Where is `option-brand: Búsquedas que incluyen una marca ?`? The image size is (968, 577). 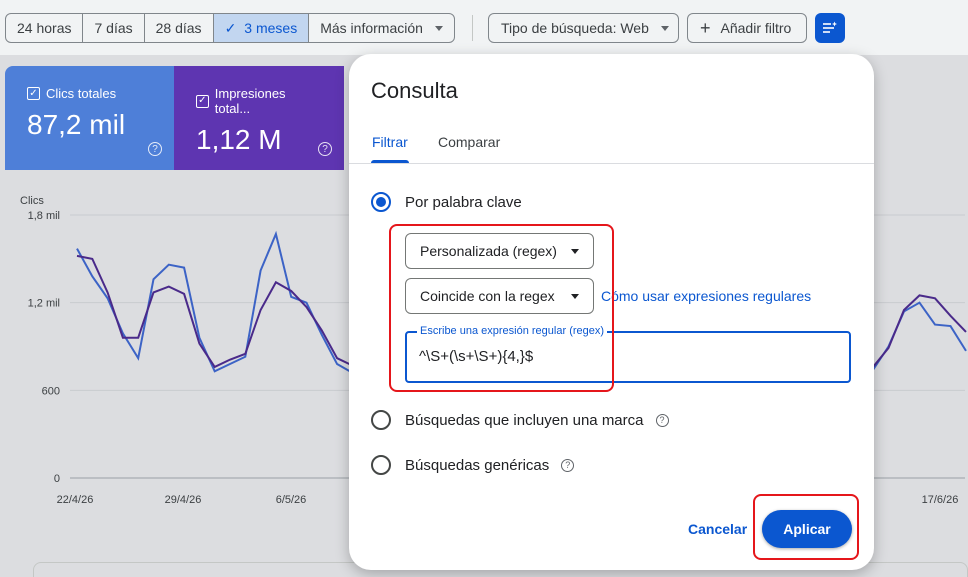
option-brand: Búsquedas que incluyen una marca ? is located at coordinates (520, 420).